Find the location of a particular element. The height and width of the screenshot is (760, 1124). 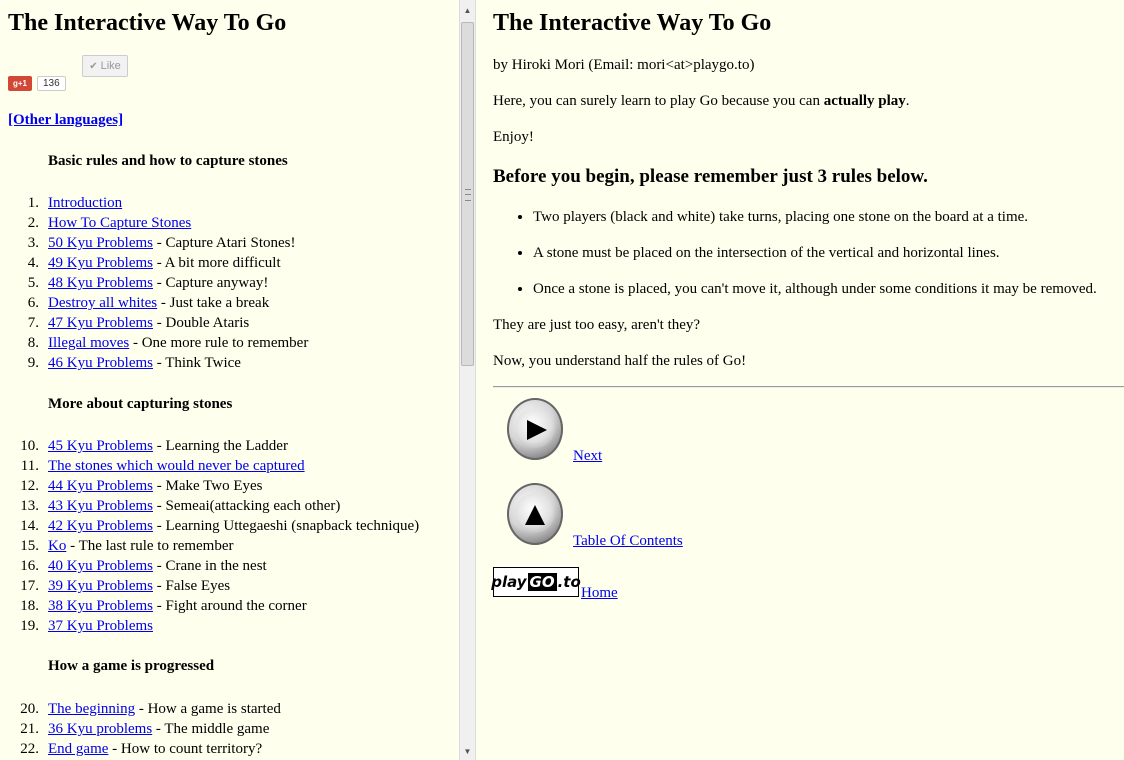

lesson-link: 42 Kyu Problems is located at coordinates (100, 526).